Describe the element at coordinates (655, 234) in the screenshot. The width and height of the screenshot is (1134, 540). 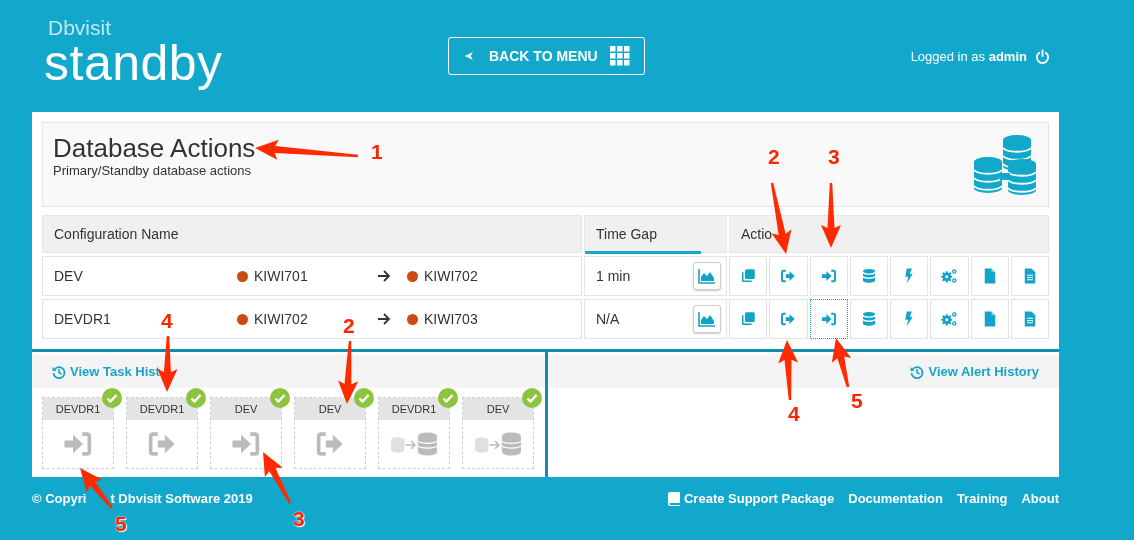
I see `column-header: Time Gap` at that location.